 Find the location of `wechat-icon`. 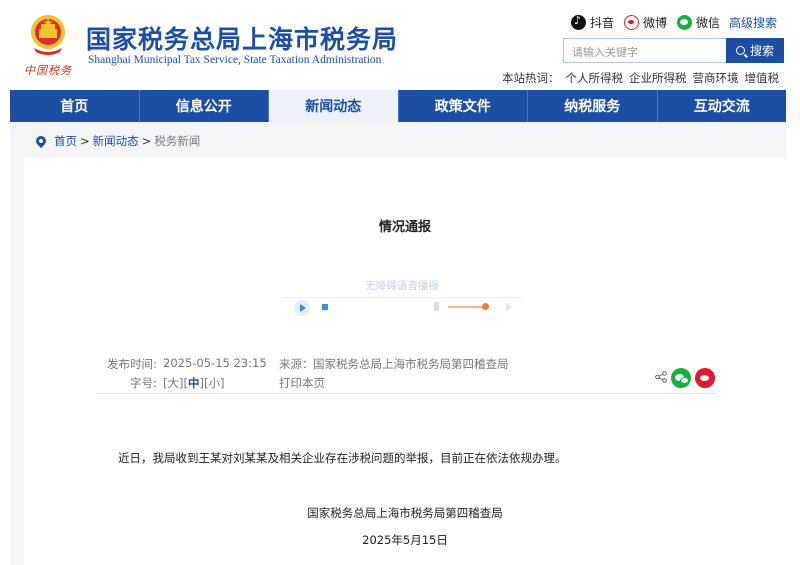

wechat-icon is located at coordinates (684, 22).